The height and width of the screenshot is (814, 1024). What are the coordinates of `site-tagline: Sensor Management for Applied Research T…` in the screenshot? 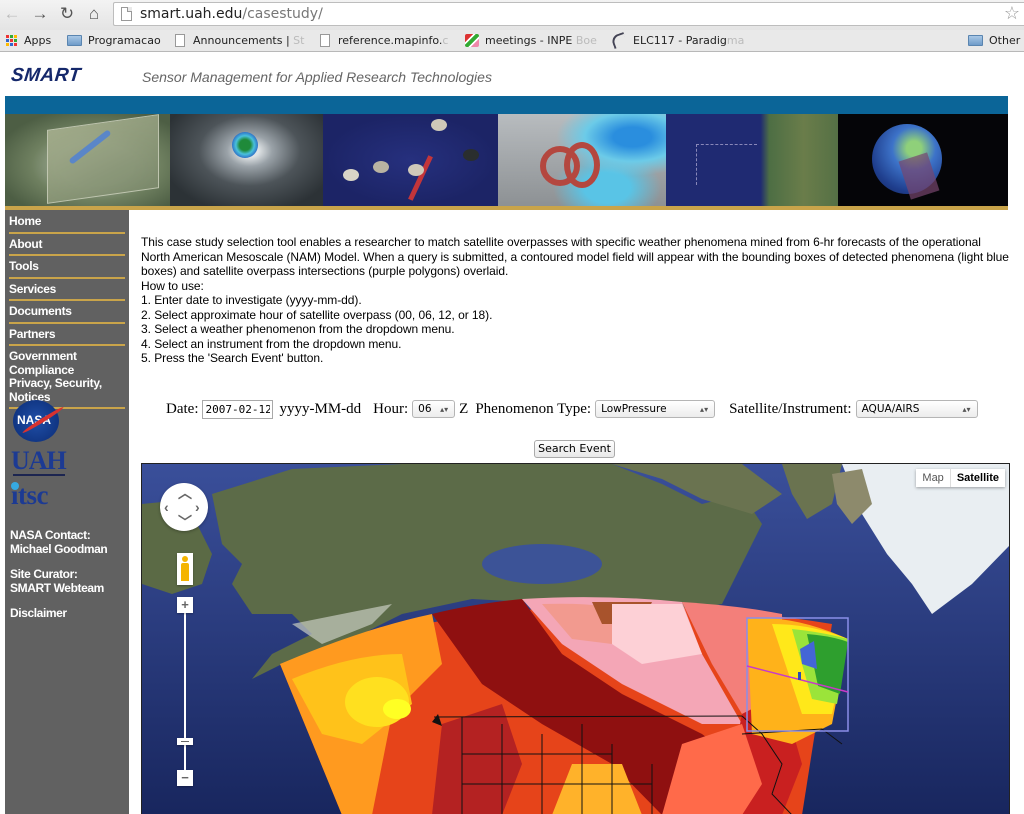 It's located at (317, 77).